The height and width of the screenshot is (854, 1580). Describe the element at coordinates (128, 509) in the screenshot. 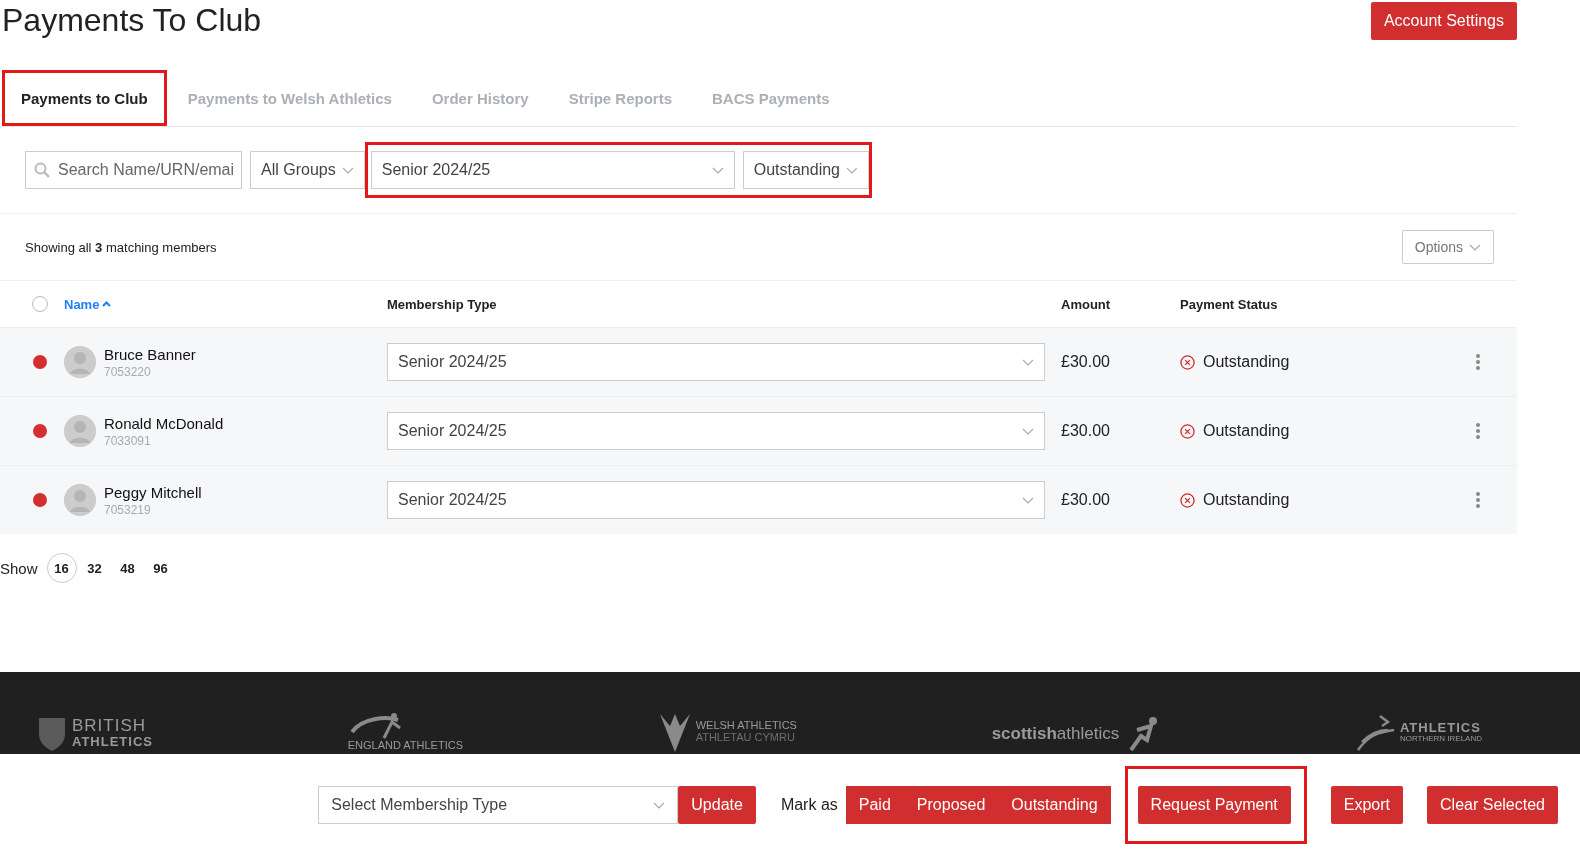

I see `member-urn: 7053219` at that location.